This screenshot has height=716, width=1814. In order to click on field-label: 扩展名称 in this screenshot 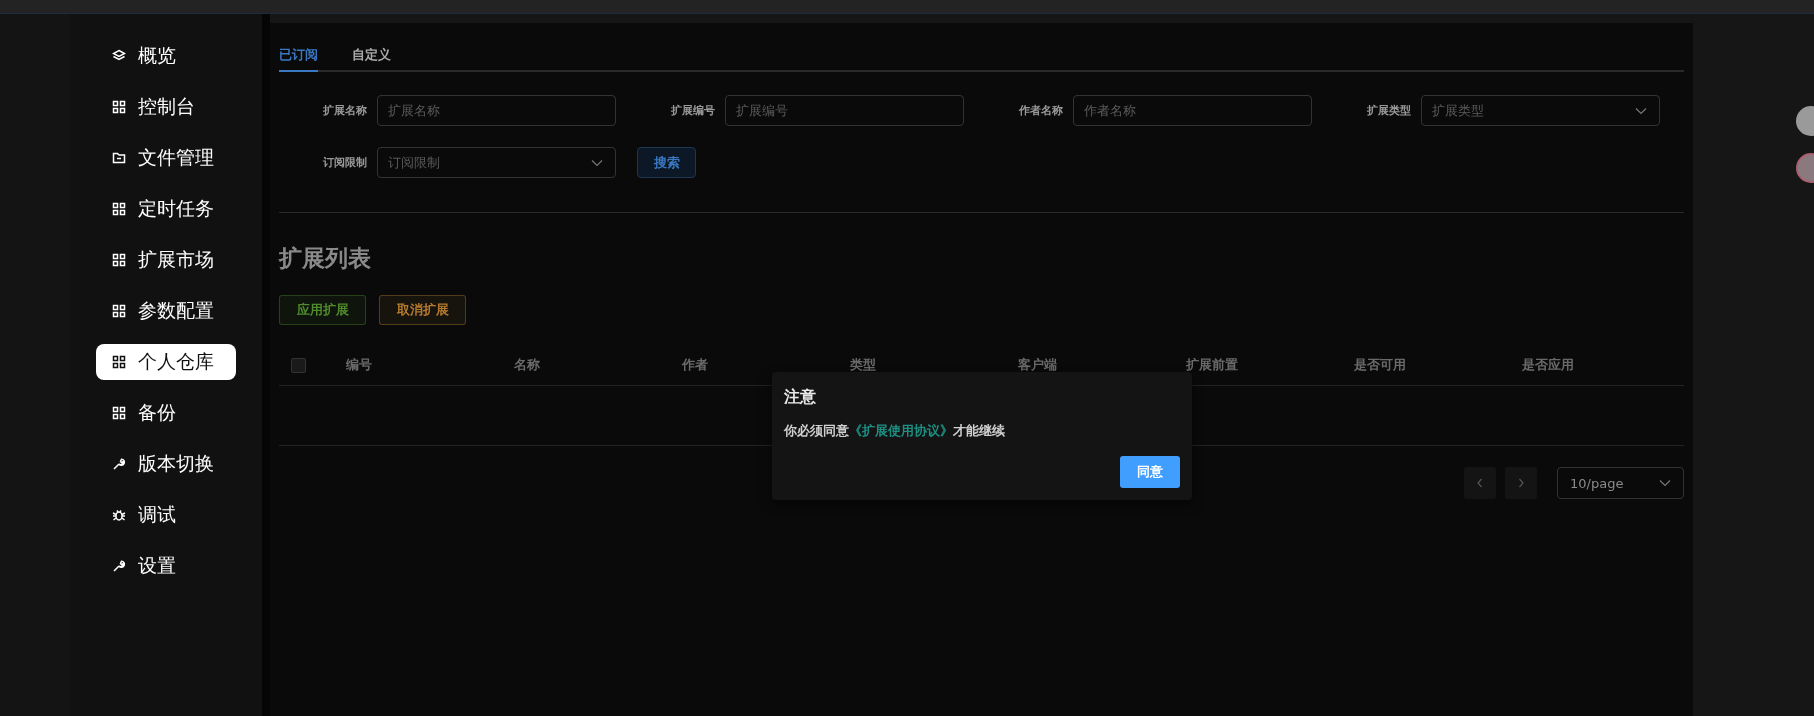, I will do `click(344, 110)`.